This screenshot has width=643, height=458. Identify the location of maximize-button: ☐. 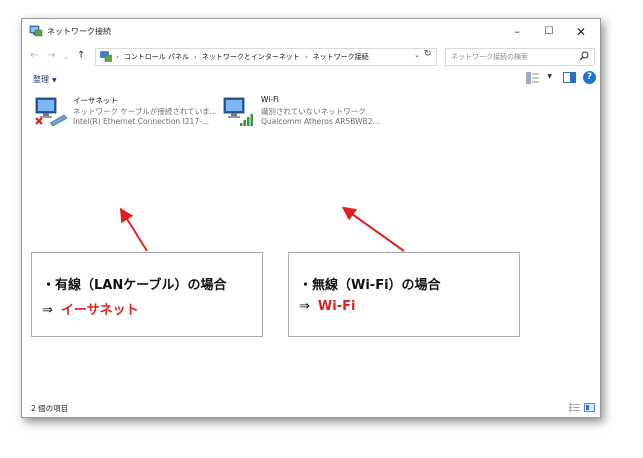
(549, 32).